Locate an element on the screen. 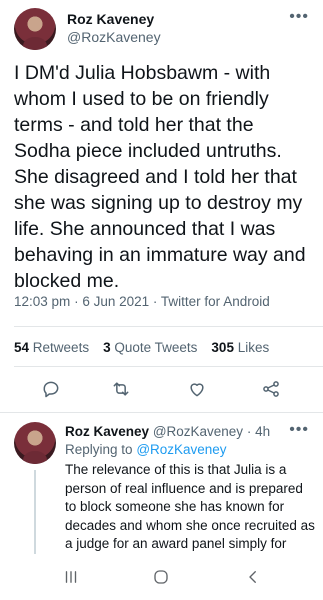 The height and width of the screenshot is (600, 323). retweets-count: 54 is located at coordinates (22, 347).